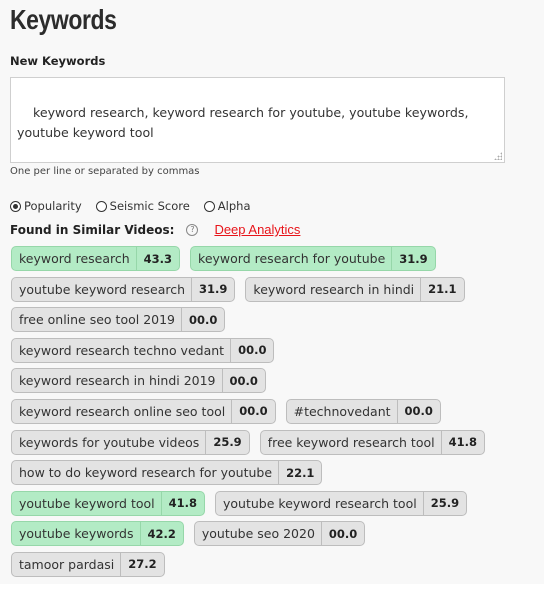 This screenshot has width=551, height=592. I want to click on keyword-tag-label: tamoor pardasi, so click(67, 564).